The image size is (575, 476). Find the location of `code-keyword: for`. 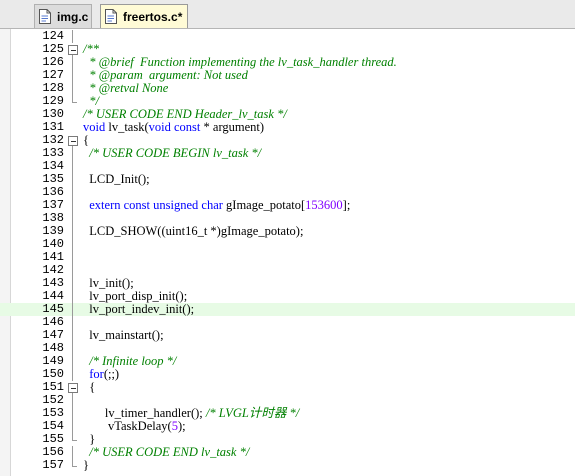

code-keyword: for is located at coordinates (96, 374).